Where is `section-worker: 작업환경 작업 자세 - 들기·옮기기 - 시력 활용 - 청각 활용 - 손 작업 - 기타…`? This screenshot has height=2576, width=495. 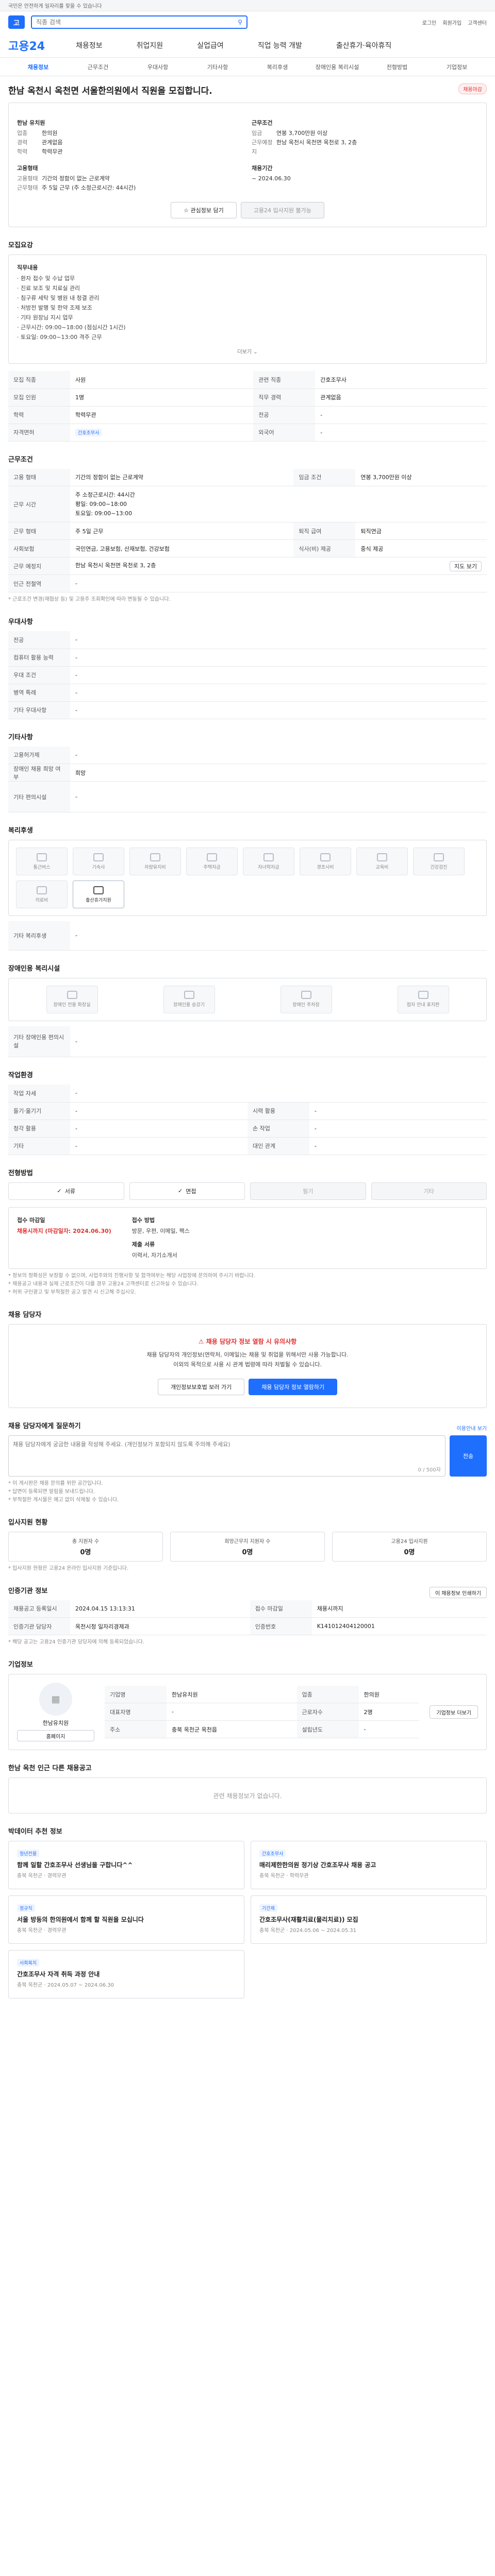 section-worker: 작업환경 작업 자세 - 들기·옮기기 - 시력 활용 - 청각 활용 - 손 작업 - 기타… is located at coordinates (247, 1112).